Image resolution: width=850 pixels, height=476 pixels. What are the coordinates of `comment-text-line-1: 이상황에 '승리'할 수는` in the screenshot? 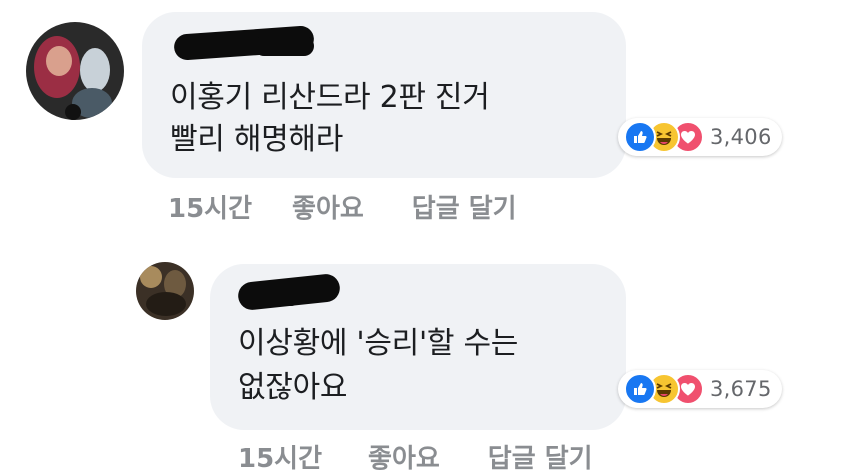 It's located at (378, 343).